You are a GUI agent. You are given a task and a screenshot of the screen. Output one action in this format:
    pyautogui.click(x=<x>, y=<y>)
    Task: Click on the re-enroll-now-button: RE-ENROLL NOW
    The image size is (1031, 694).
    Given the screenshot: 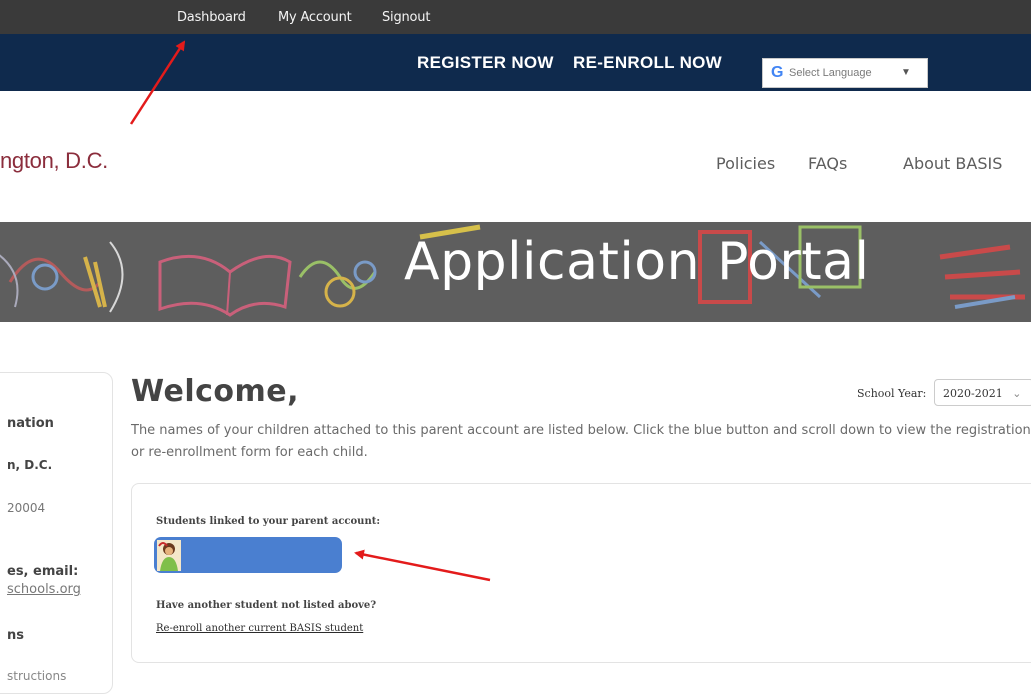 What is the action you would take?
    pyautogui.click(x=647, y=63)
    